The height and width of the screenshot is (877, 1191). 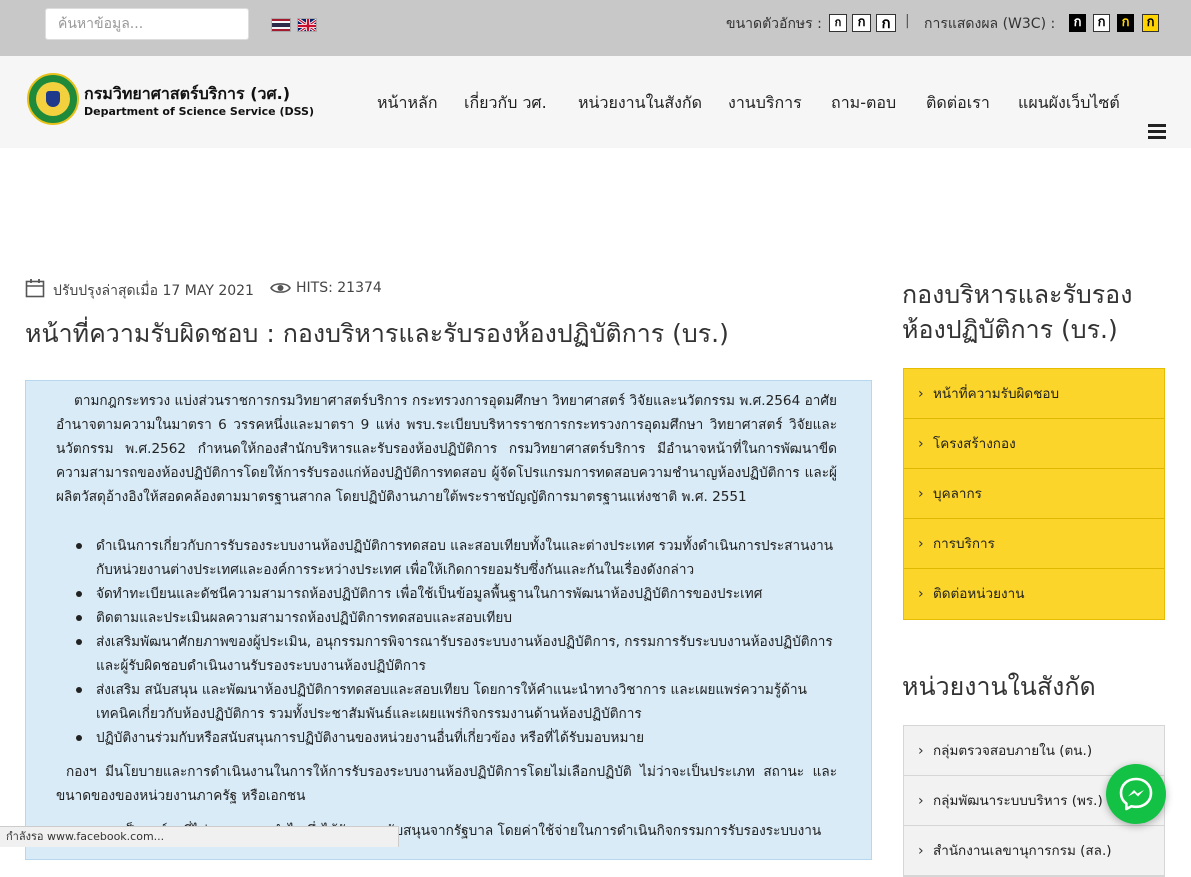 What do you see at coordinates (838, 23) in the screenshot?
I see `font-size-small-button: ก` at bounding box center [838, 23].